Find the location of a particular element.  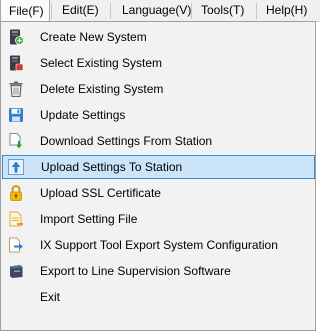

menu-item-label: Export to Line Supervision Software is located at coordinates (135, 271).